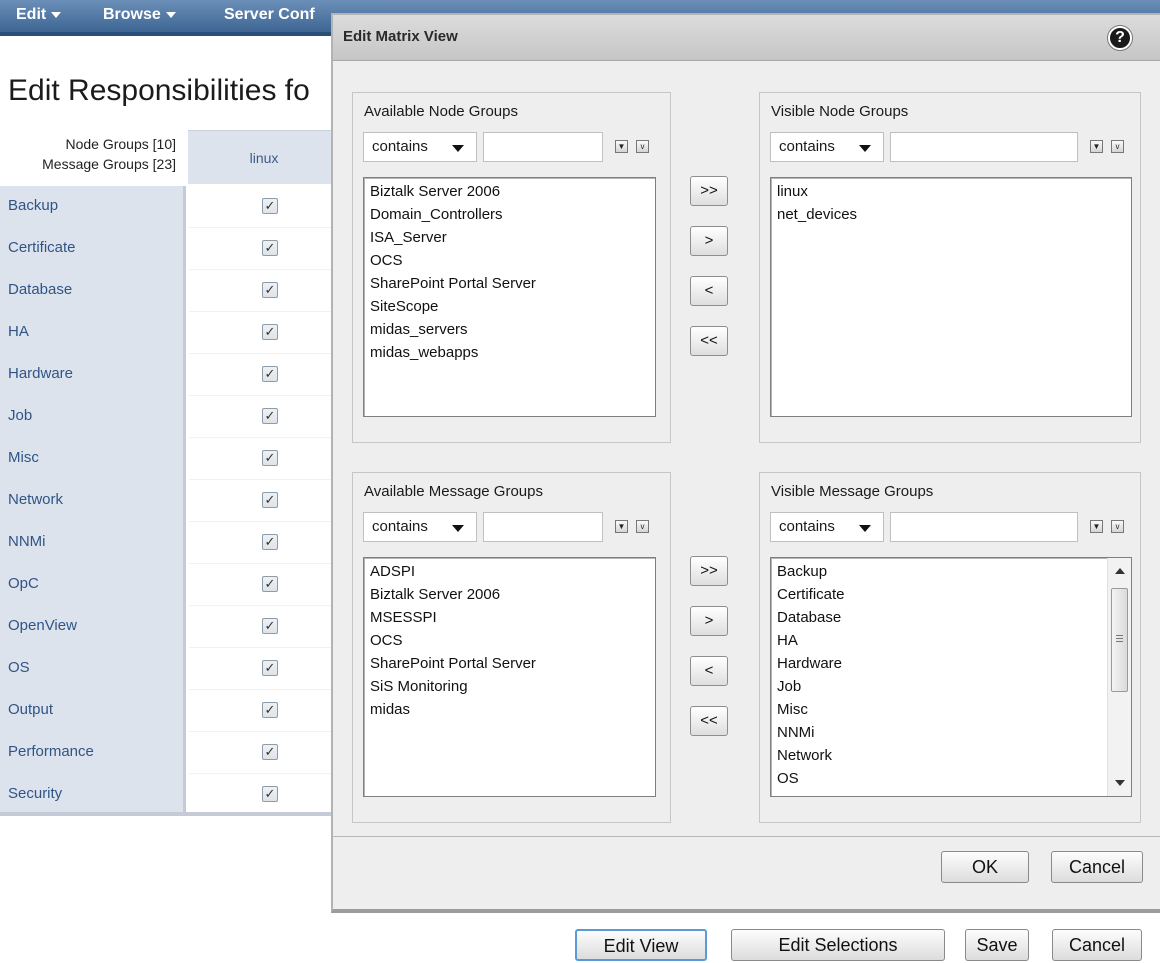 Image resolution: width=1160 pixels, height=963 pixels. What do you see at coordinates (997, 945) in the screenshot?
I see `save-button: Save` at bounding box center [997, 945].